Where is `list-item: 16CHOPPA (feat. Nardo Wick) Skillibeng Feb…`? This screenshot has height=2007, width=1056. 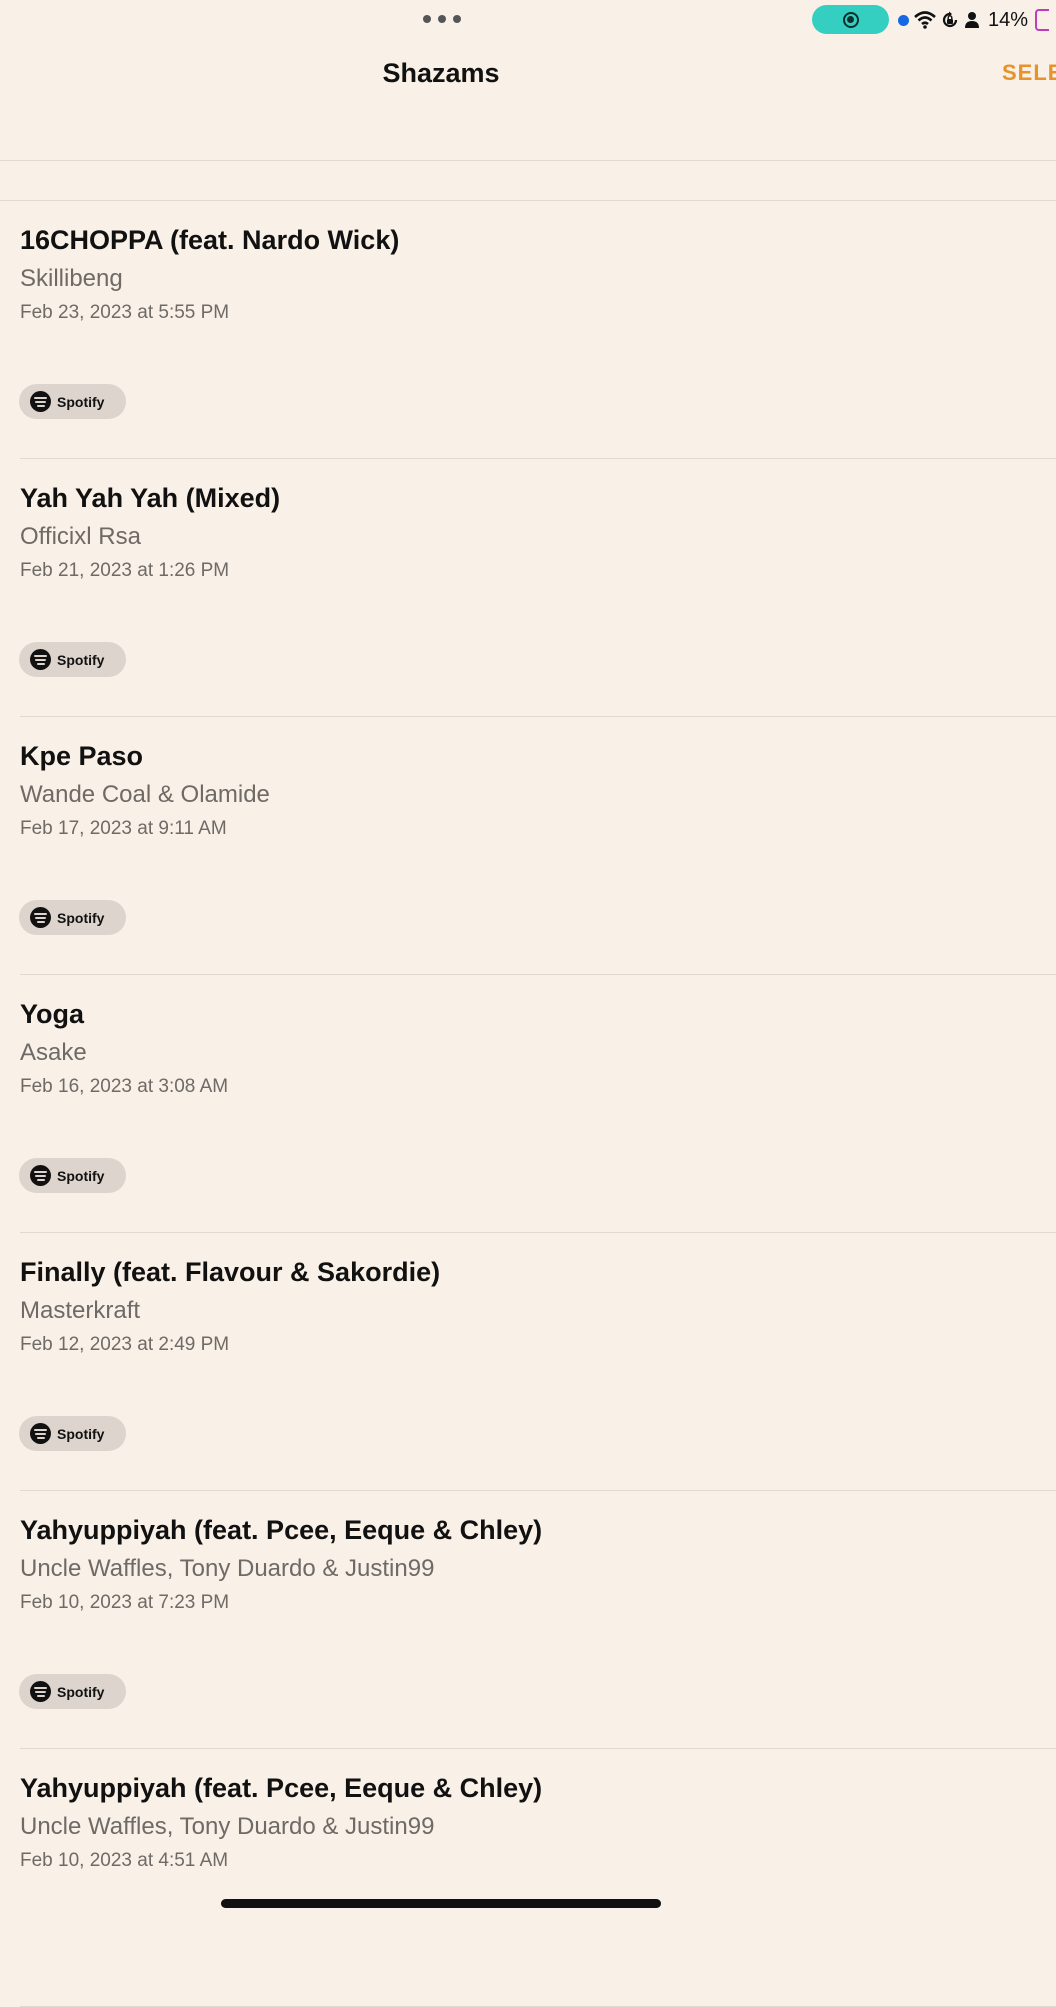 list-item: 16CHOPPA (feat. Nardo Wick) Skillibeng Feb… is located at coordinates (537, 330).